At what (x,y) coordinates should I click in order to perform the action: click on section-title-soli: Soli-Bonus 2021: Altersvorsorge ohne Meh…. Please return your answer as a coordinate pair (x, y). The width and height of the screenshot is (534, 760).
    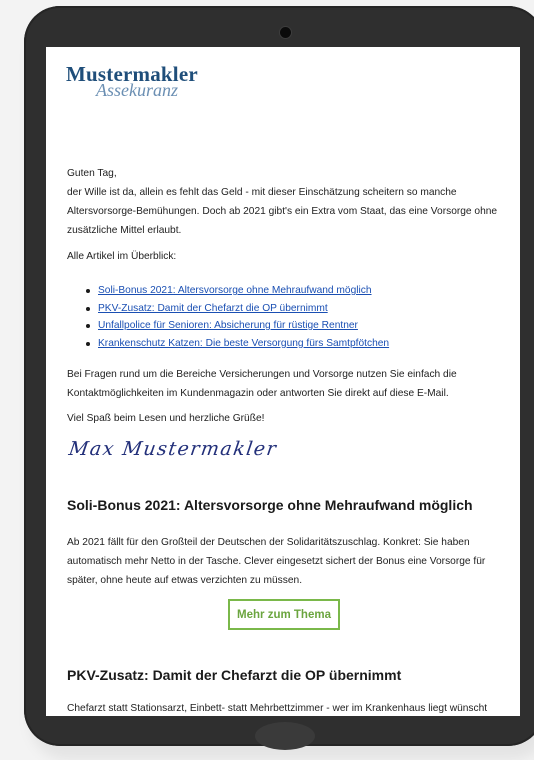
    Looking at the image, I should click on (270, 505).